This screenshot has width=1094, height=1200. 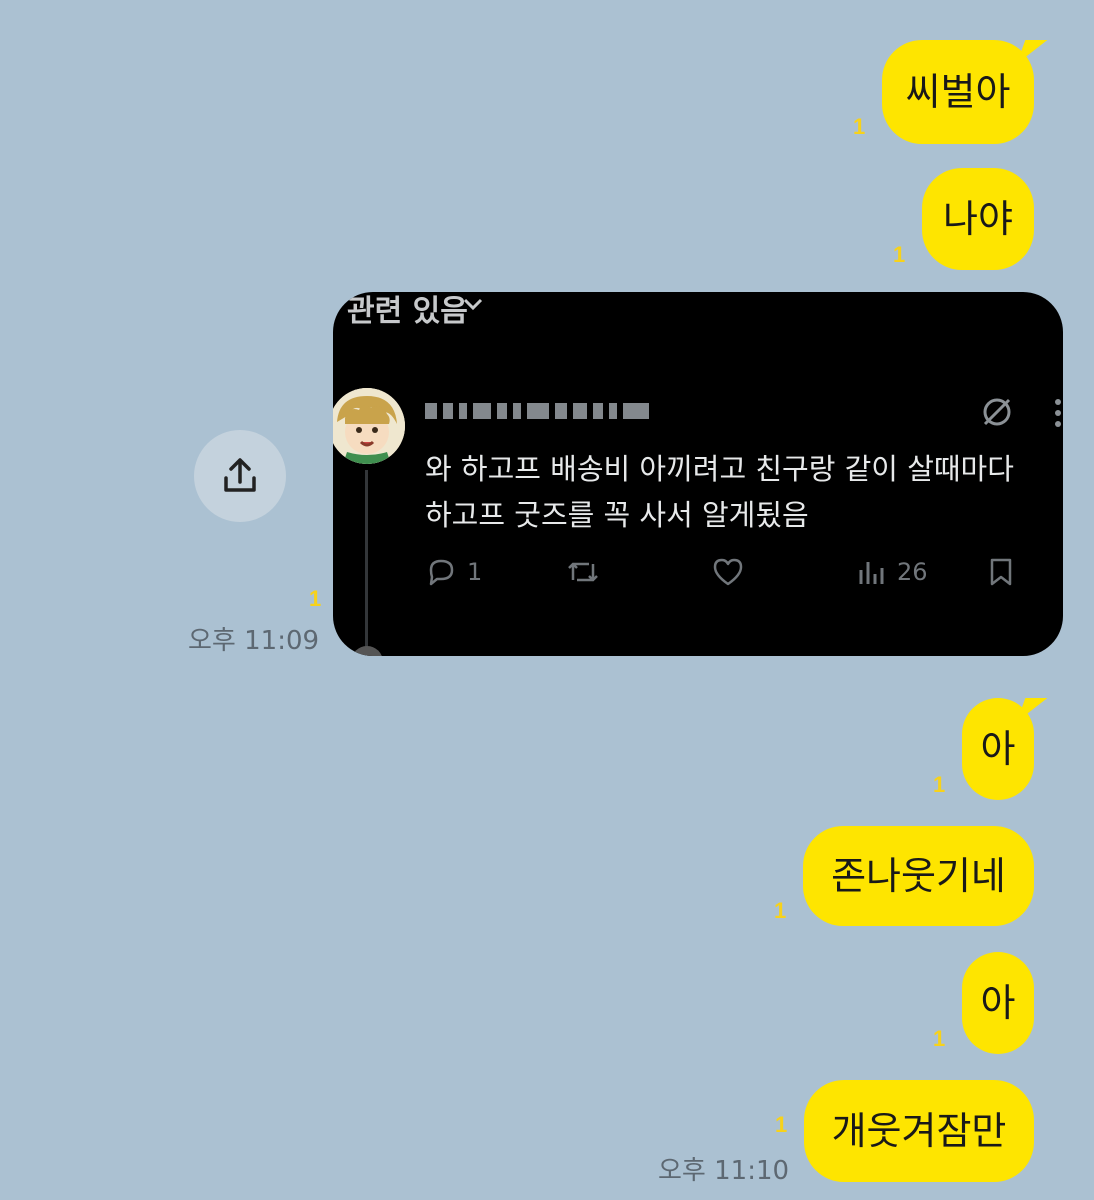 I want to click on like-icon, so click(x=728, y=572).